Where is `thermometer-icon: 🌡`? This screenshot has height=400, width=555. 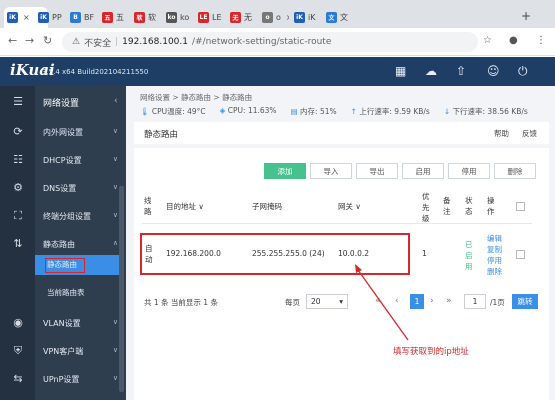
thermometer-icon: 🌡 is located at coordinates (145, 111).